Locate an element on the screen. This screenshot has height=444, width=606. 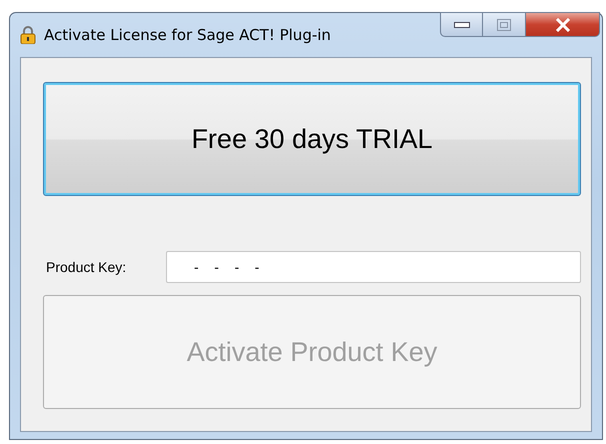
window-title: Activate License for Sage ACT! Plug-in is located at coordinates (187, 35).